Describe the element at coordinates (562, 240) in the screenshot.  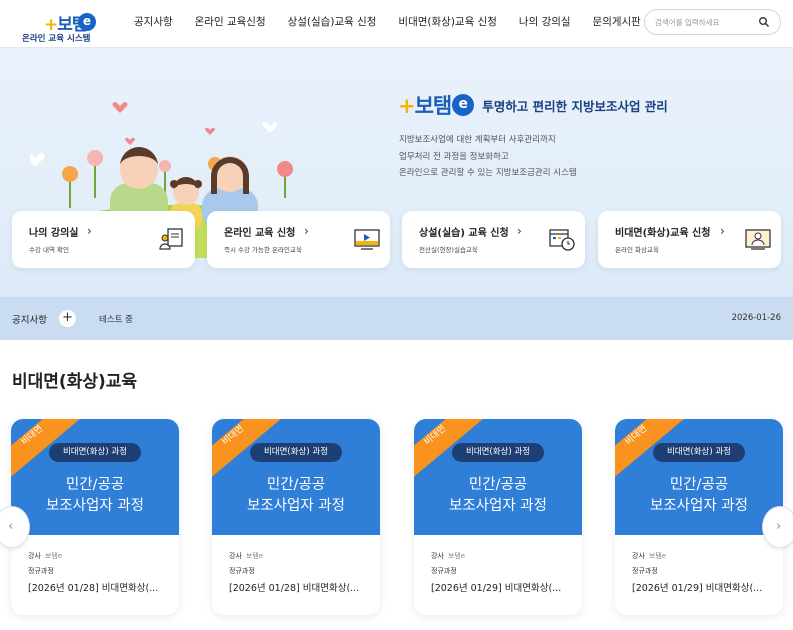
I see `calendar-clock-icon` at that location.